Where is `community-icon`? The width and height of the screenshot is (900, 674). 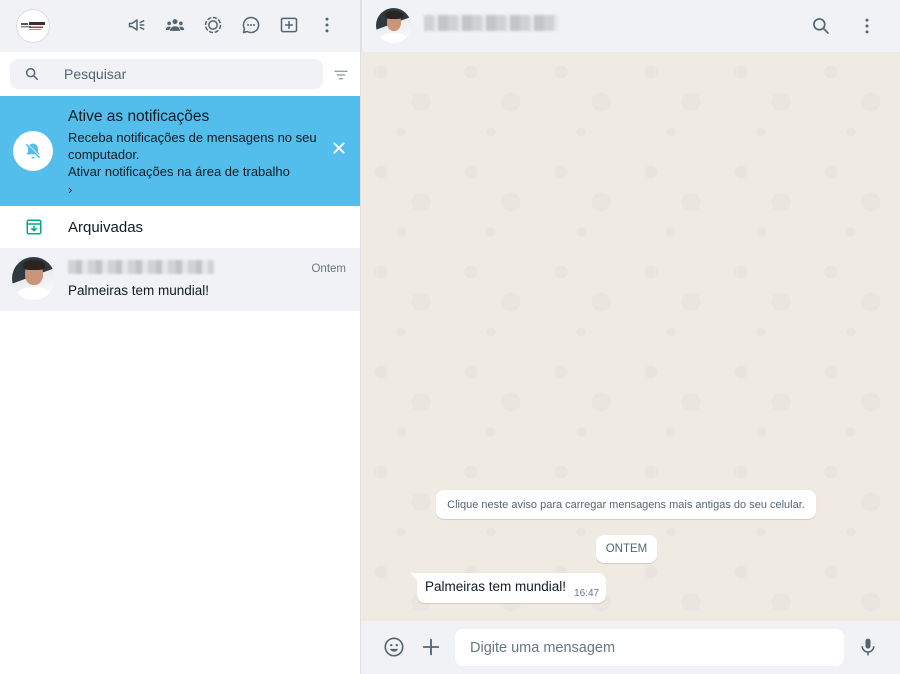
community-icon is located at coordinates (175, 25).